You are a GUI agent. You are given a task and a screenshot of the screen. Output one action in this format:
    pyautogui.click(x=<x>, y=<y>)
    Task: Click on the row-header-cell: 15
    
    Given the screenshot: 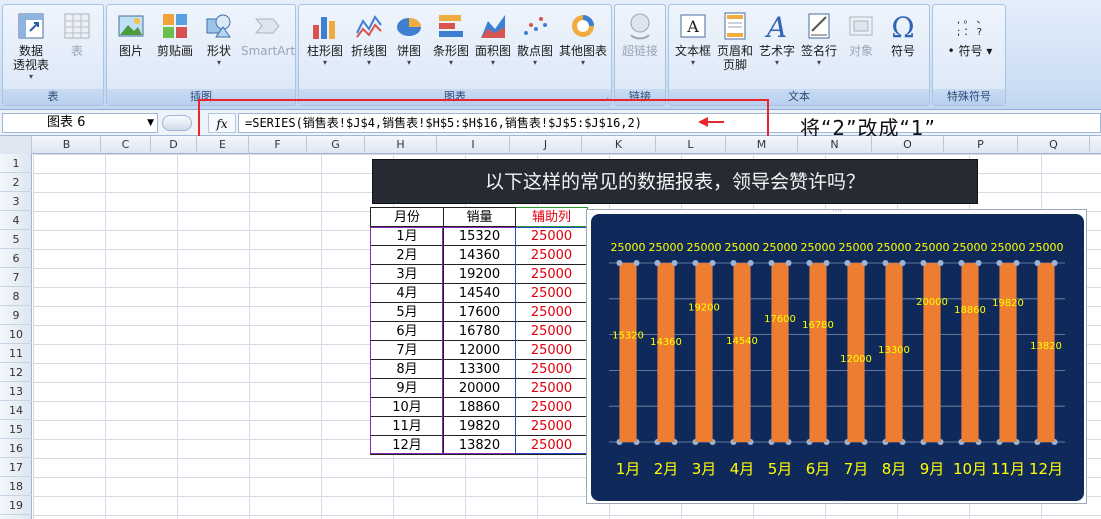 What is the action you would take?
    pyautogui.click(x=16, y=429)
    